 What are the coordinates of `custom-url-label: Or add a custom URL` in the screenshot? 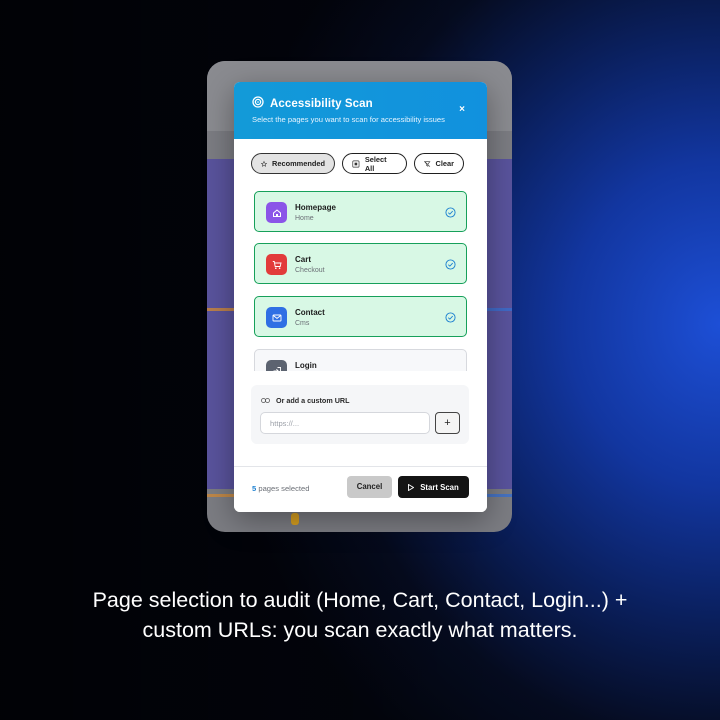 It's located at (313, 400).